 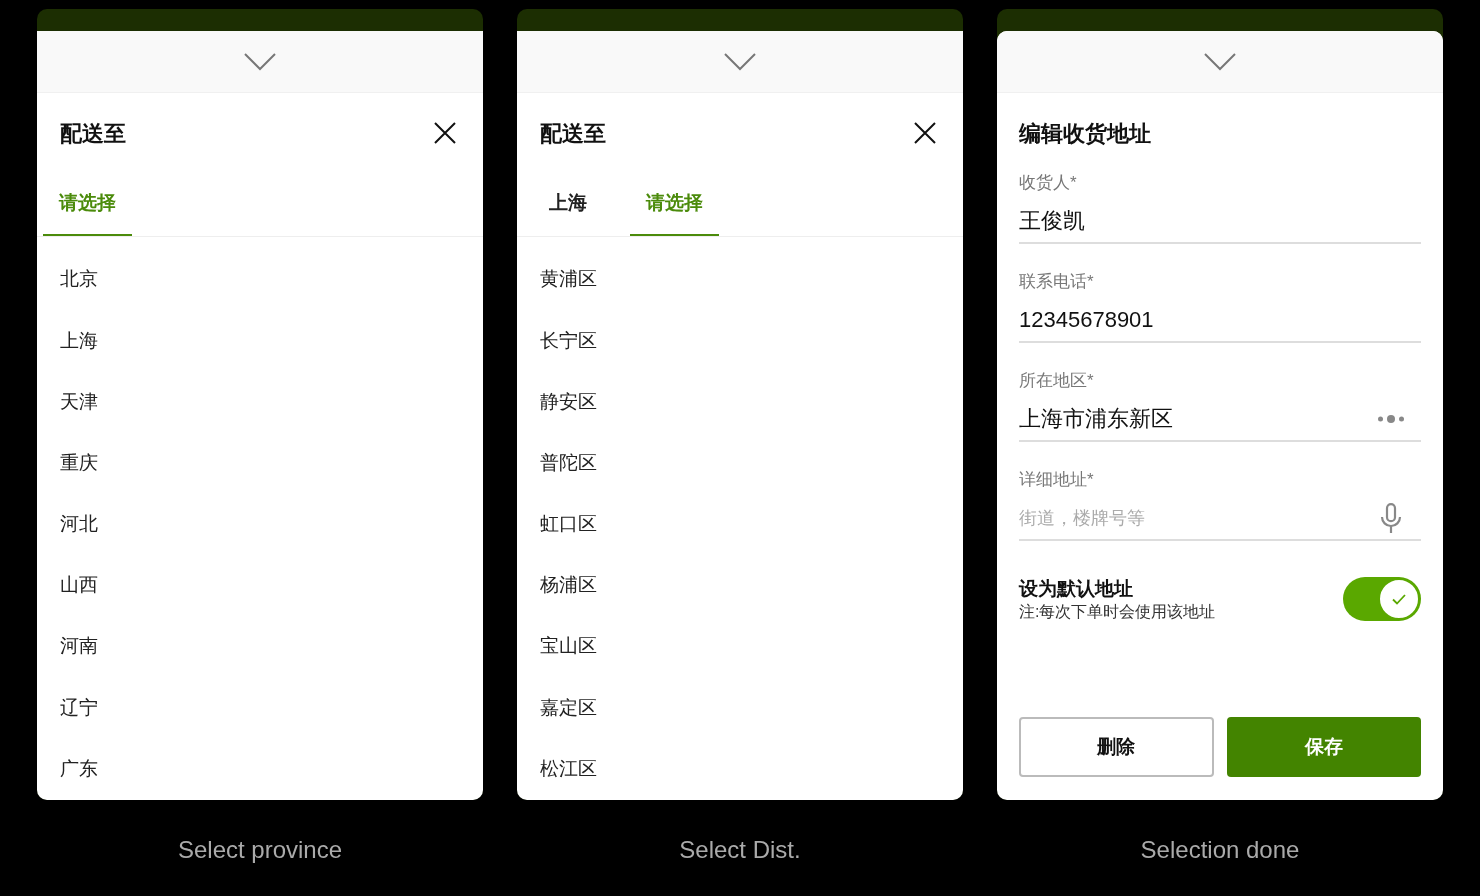 What do you see at coordinates (740, 769) in the screenshot?
I see `region-option: 松江区` at bounding box center [740, 769].